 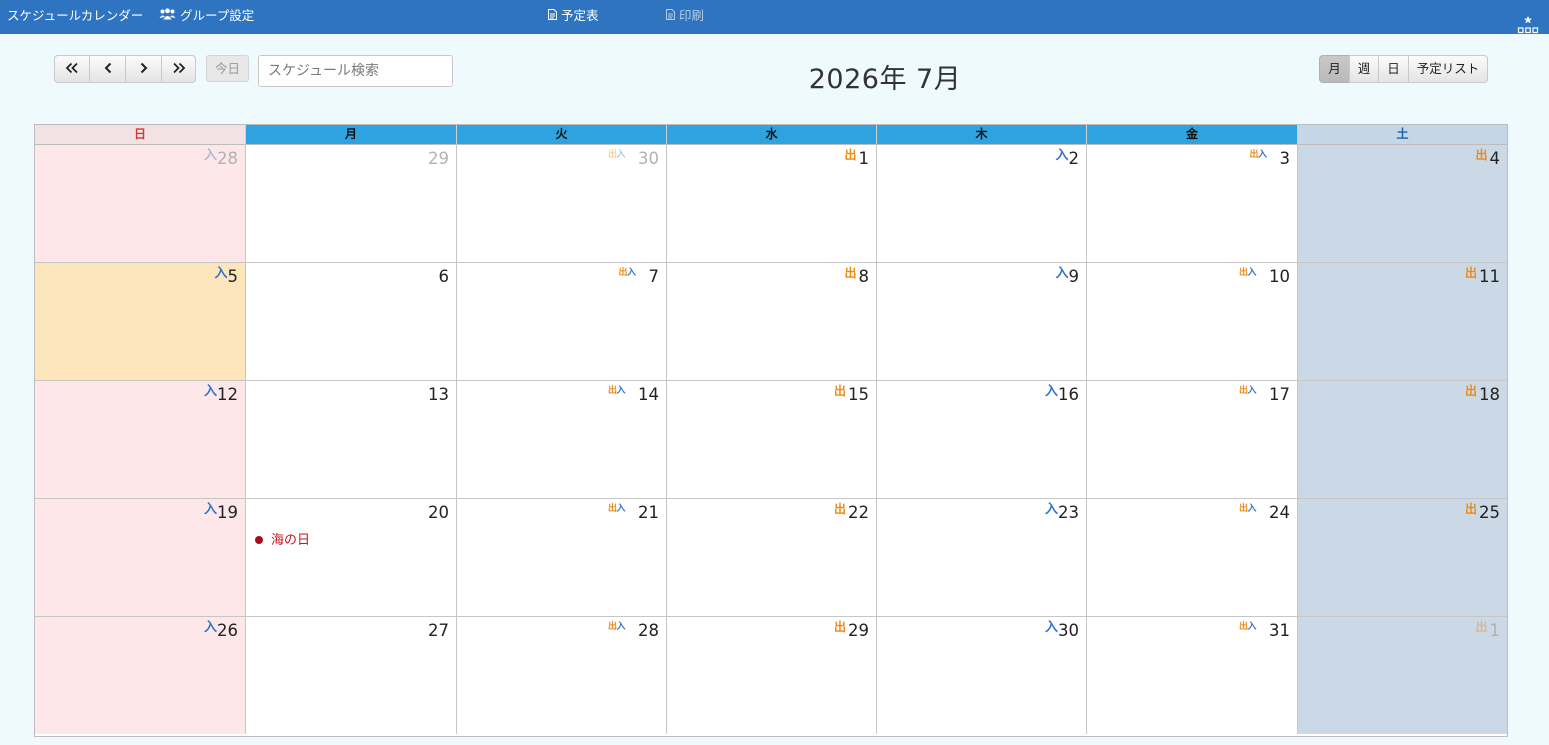 I want to click on day-cell: 30 入, so click(x=982, y=675).